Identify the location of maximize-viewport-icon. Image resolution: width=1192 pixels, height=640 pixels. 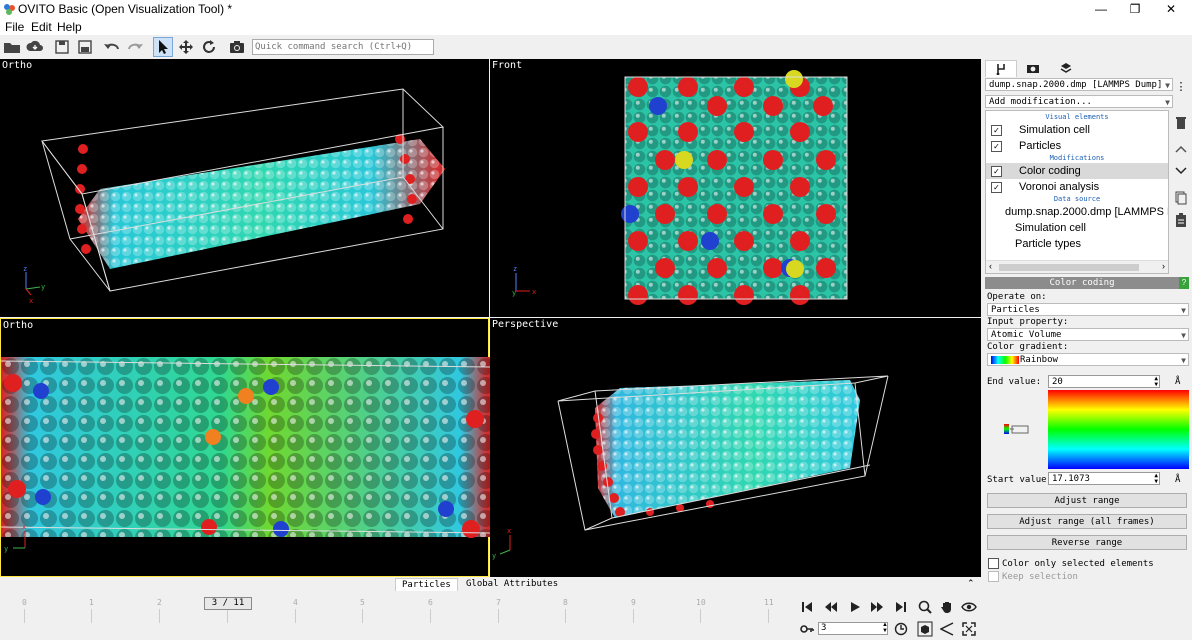
(969, 629).